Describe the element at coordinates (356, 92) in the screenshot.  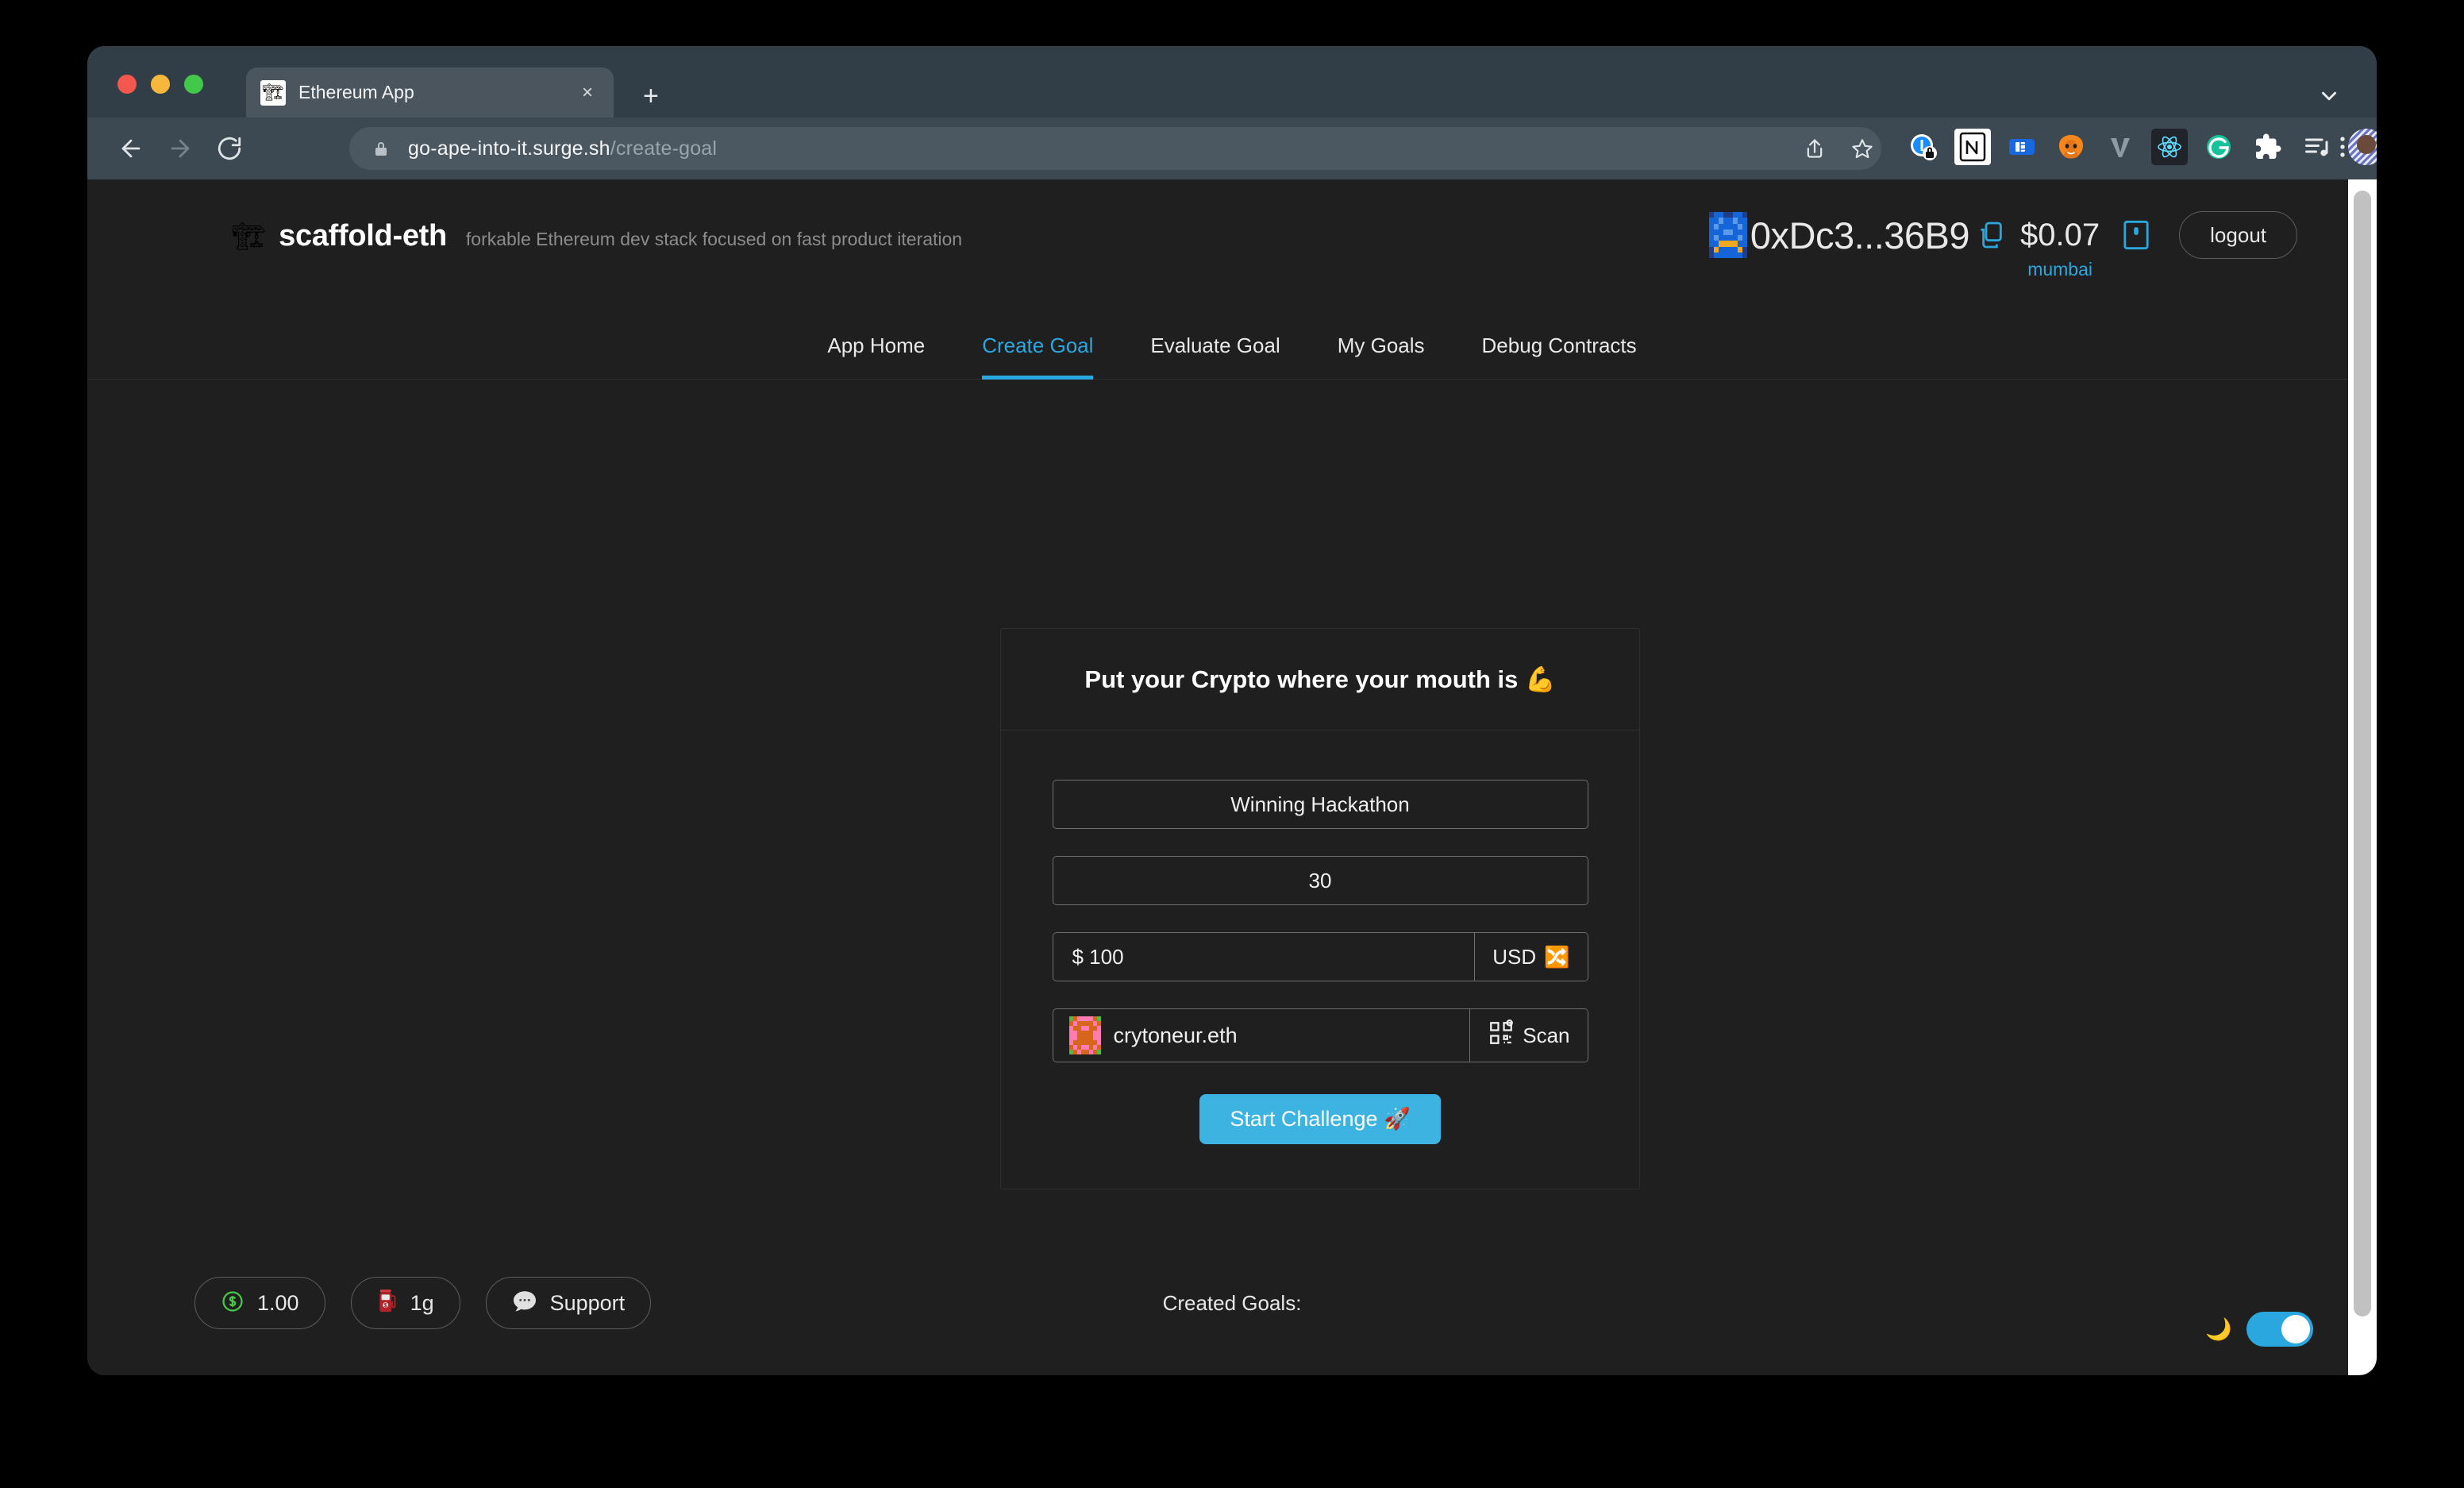
I see `tab-title: Ethereum App` at that location.